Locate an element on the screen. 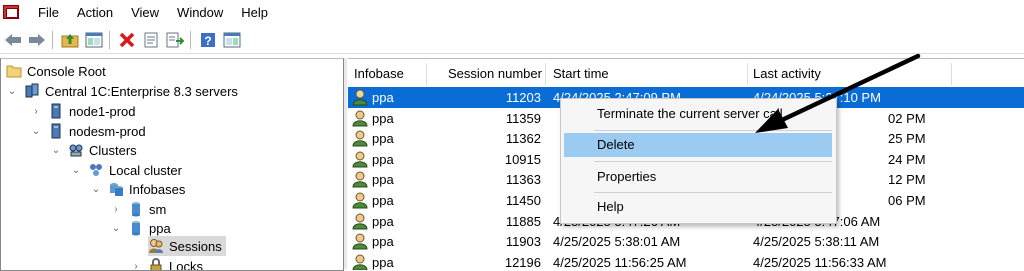 This screenshot has height=271, width=1024. menu-help: Help is located at coordinates (254, 13).